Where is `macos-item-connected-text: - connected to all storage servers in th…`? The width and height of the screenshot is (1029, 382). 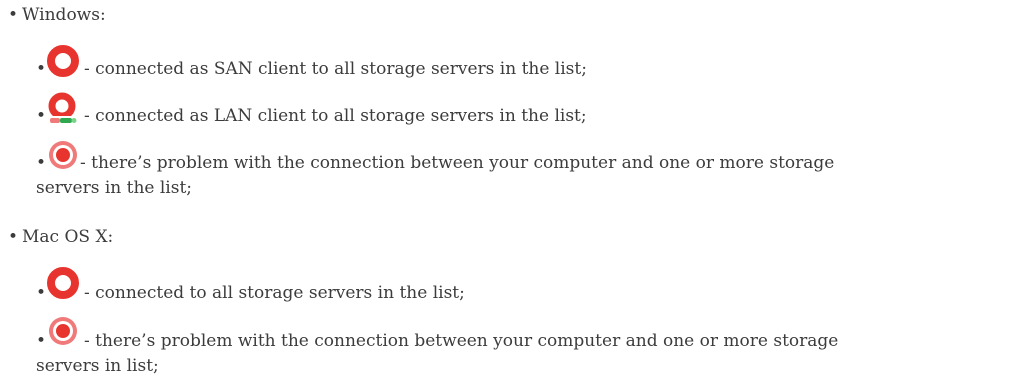 macos-item-connected-text: - connected to all storage servers in th… is located at coordinates (274, 293).